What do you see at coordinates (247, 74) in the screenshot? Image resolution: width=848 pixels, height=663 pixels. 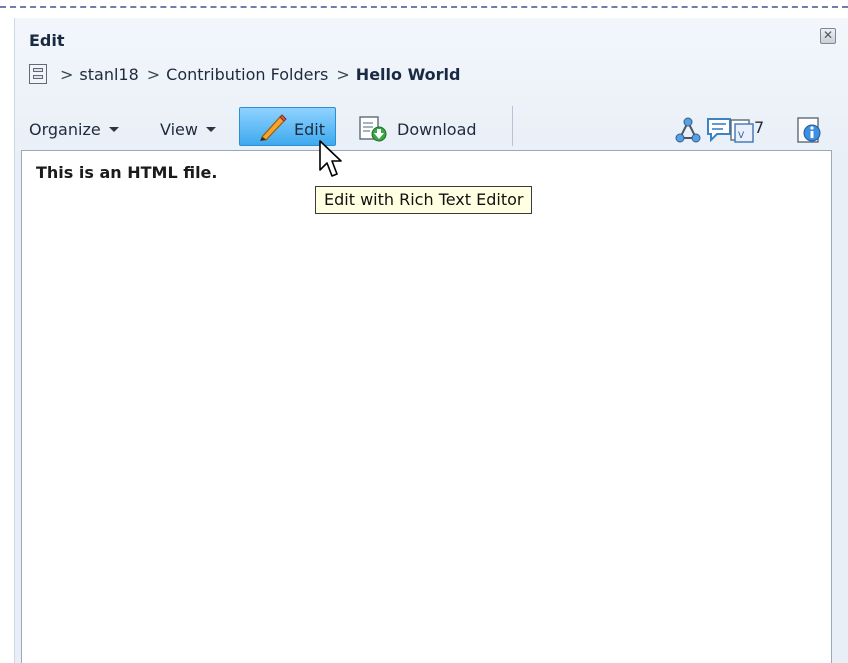 I see `breadcrumb-item-contribution-folders: Contribution Folders` at bounding box center [247, 74].